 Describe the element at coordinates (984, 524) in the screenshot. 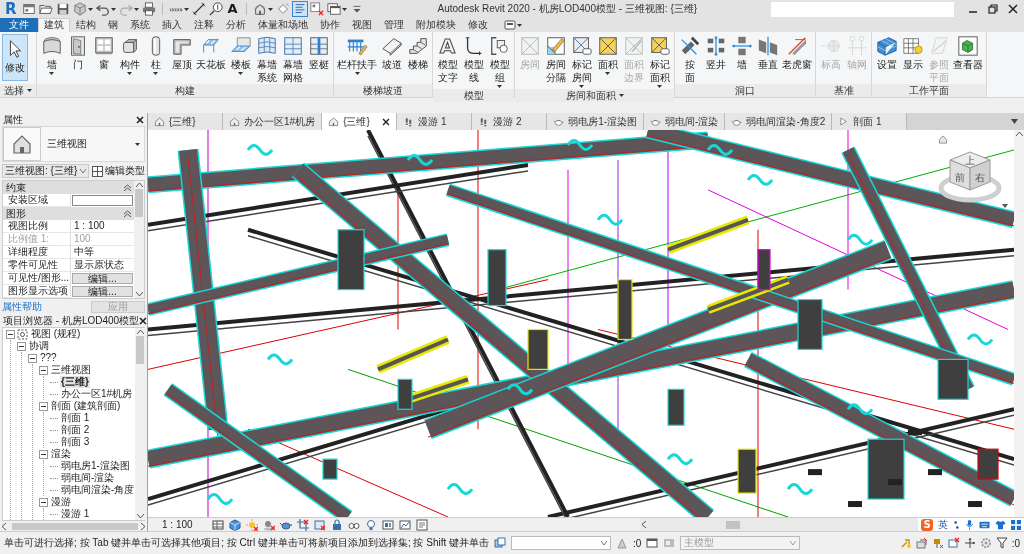

I see `keyboard-icon` at that location.